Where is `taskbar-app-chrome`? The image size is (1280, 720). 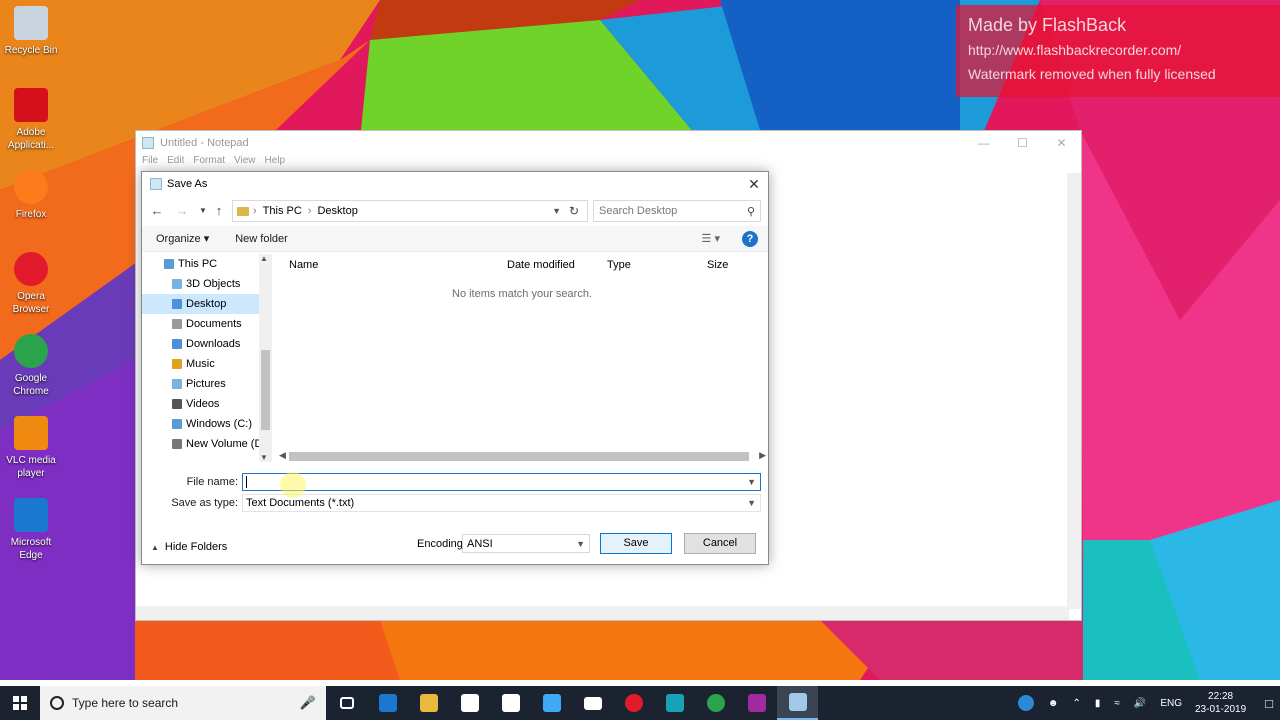
taskbar-app-chrome is located at coordinates (715, 703).